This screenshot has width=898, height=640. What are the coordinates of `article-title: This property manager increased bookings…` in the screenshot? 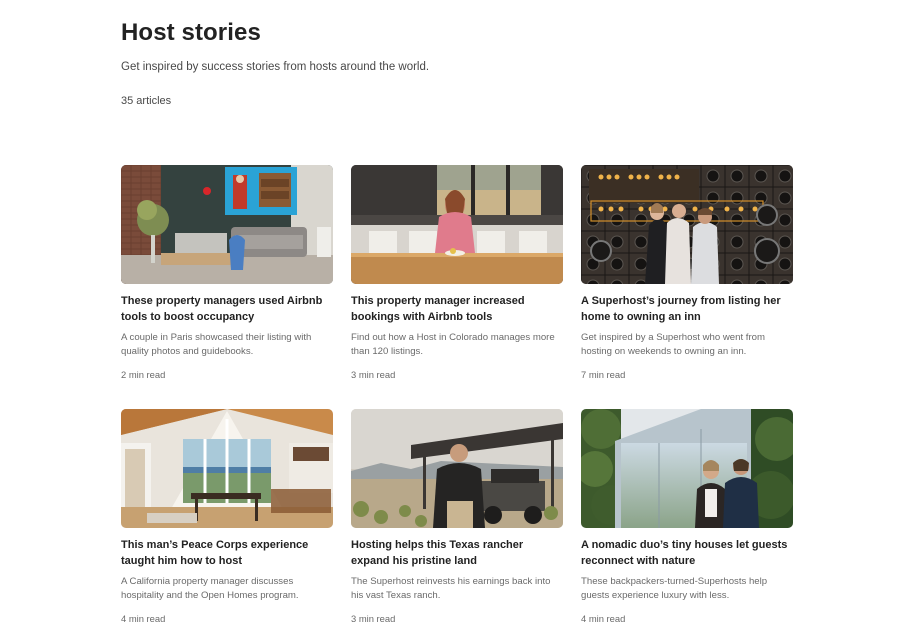 It's located at (457, 309).